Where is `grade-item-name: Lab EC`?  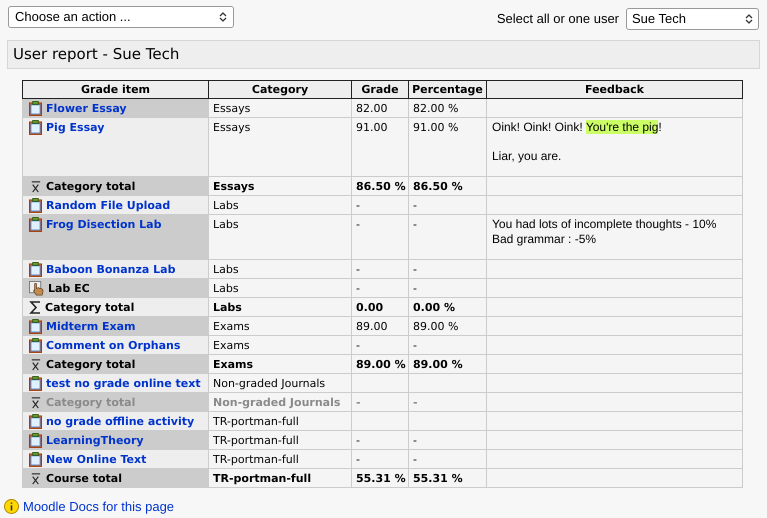 grade-item-name: Lab EC is located at coordinates (69, 288).